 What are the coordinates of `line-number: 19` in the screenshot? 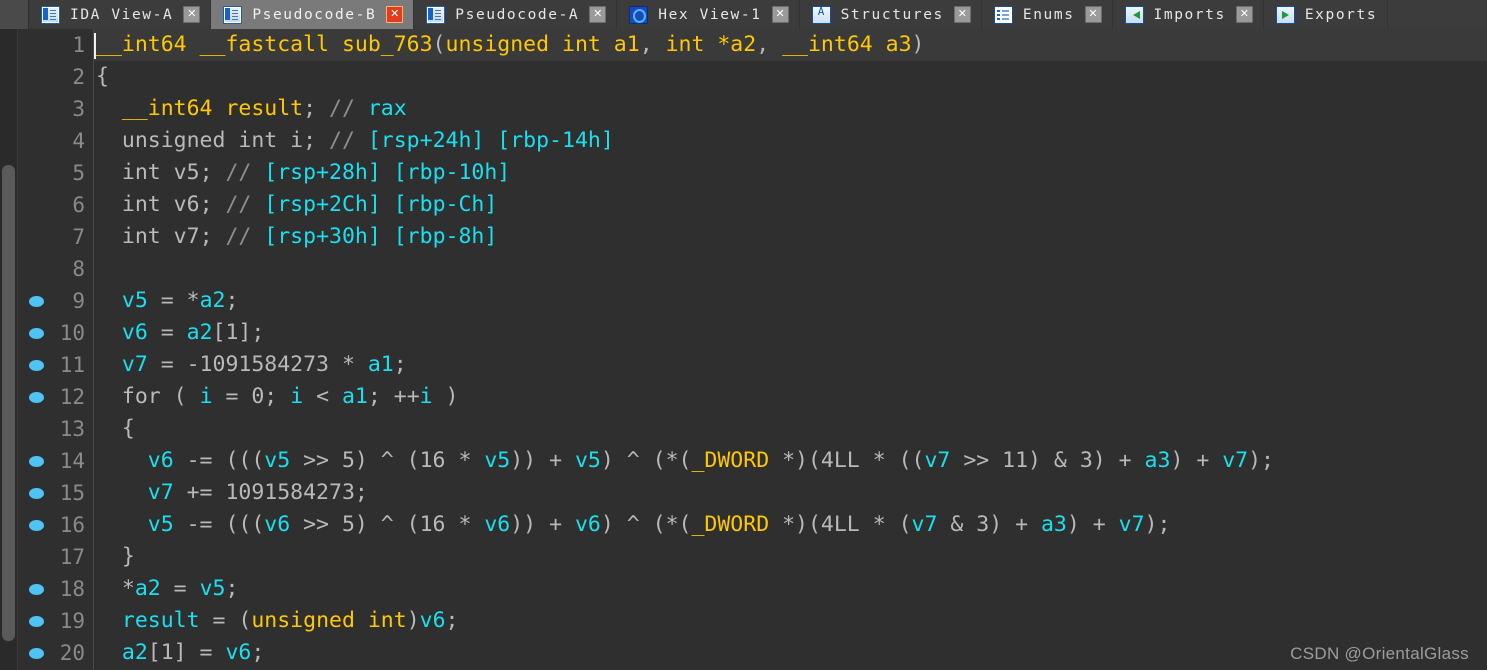 It's located at (72, 621).